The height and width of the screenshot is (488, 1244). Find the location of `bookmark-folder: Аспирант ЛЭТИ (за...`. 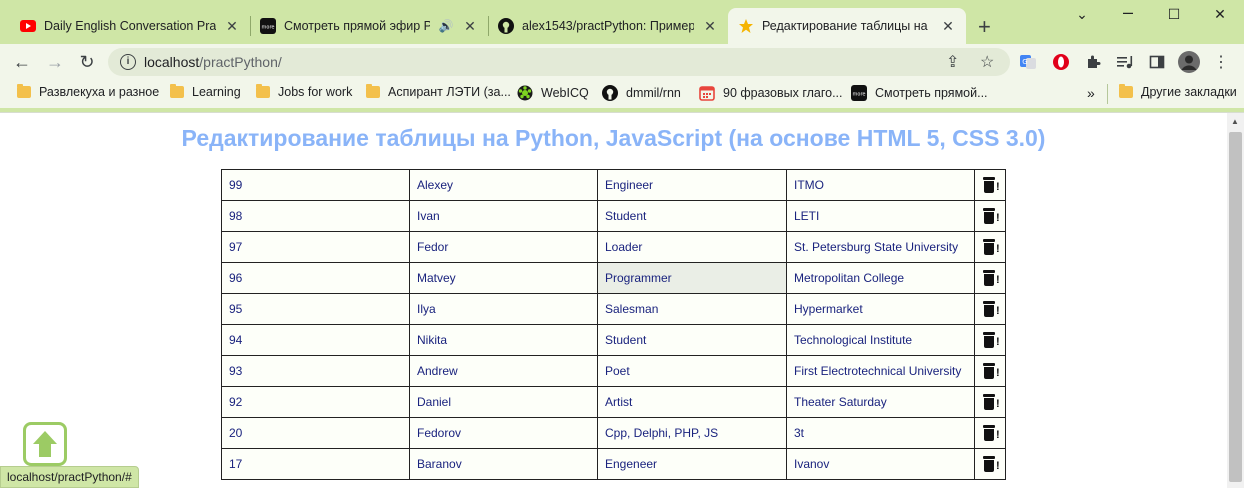

bookmark-folder: Аспирант ЛЭТИ (за... is located at coordinates (438, 91).